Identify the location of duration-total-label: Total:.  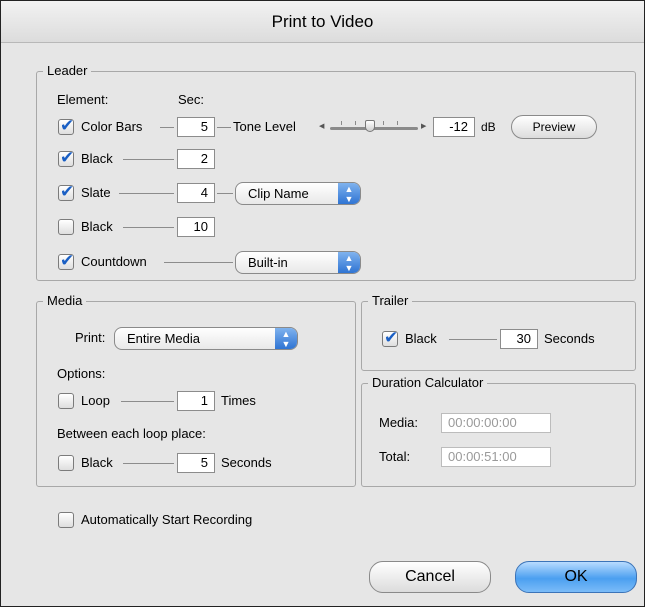
(395, 456).